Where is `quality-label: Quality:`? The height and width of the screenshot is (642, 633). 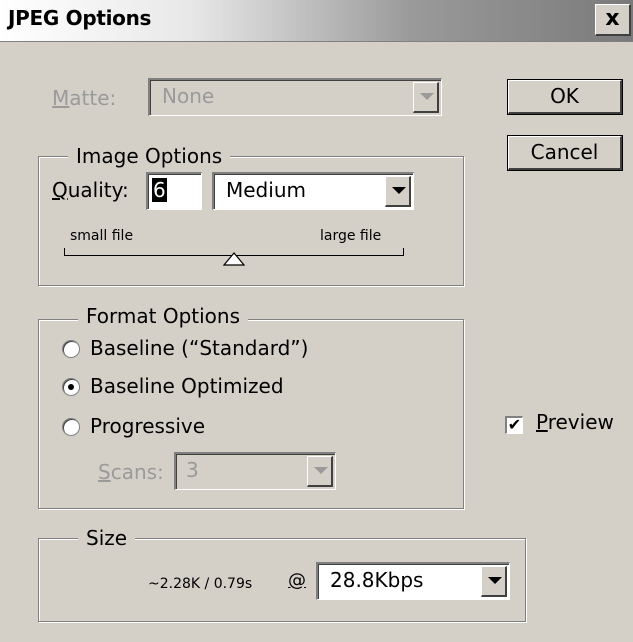
quality-label: Quality: is located at coordinates (90, 190).